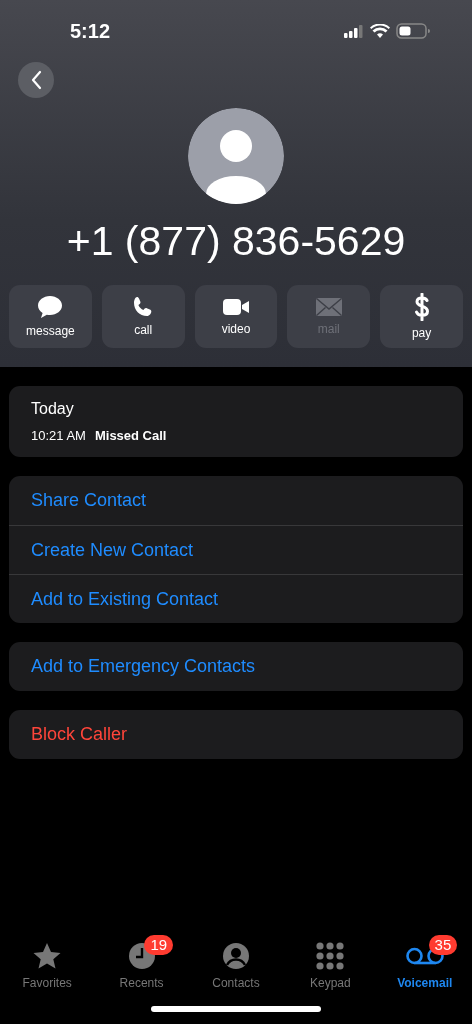 The height and width of the screenshot is (1024, 472). I want to click on video-camera-icon, so click(236, 307).